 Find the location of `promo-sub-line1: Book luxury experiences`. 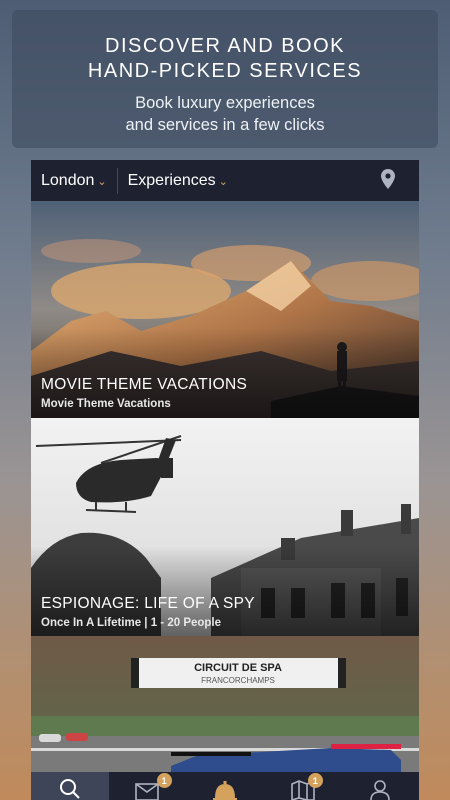

promo-sub-line1: Book luxury experiences is located at coordinates (225, 103).